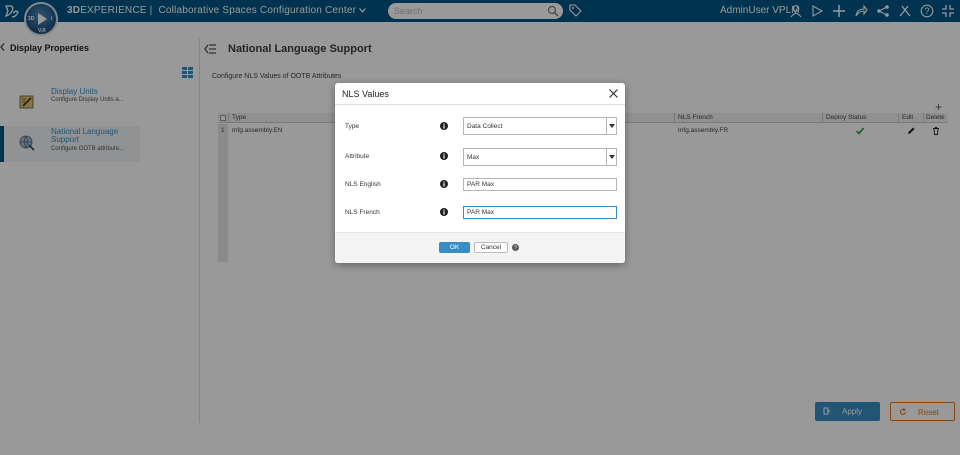 Image resolution: width=960 pixels, height=455 pixels. What do you see at coordinates (540, 126) in the screenshot?
I see `type-select: Data Collect` at bounding box center [540, 126].